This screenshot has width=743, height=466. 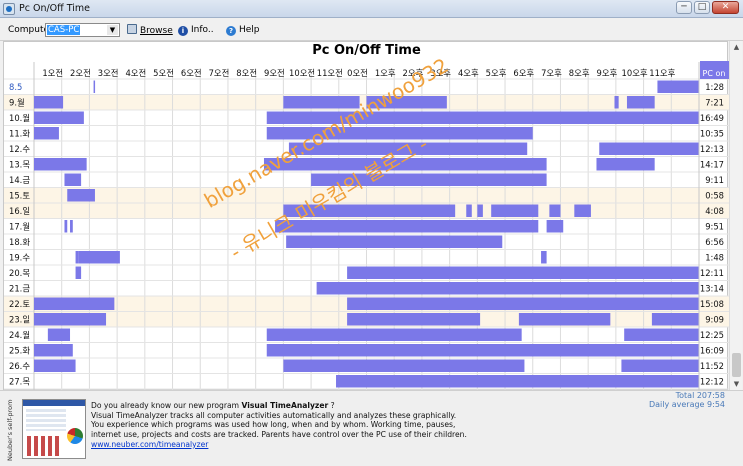 What do you see at coordinates (19, 227) in the screenshot?
I see `row-date-label: 17.월` at bounding box center [19, 227].